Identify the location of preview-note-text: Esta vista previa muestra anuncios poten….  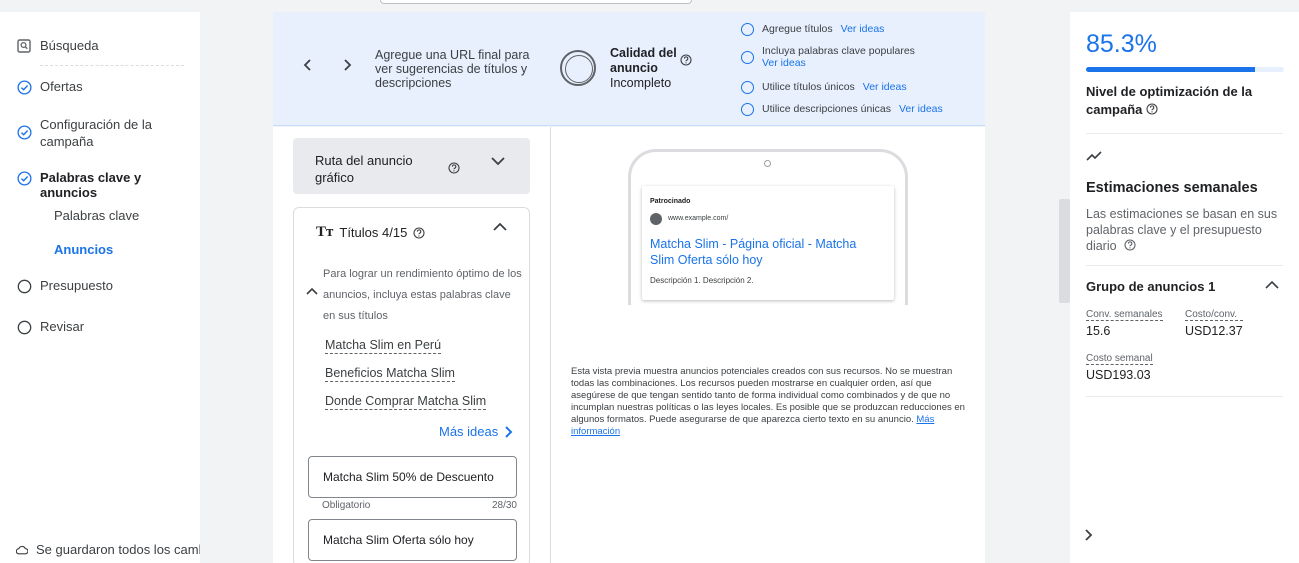
(768, 395).